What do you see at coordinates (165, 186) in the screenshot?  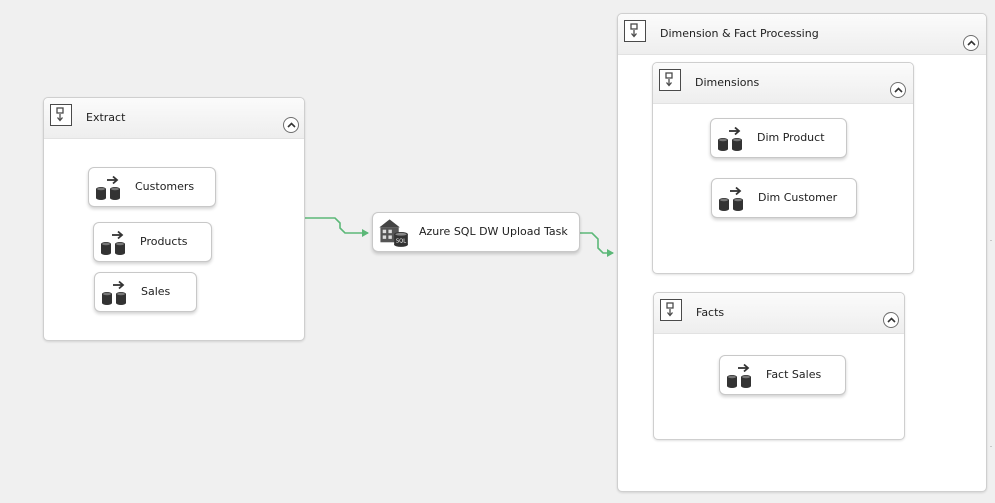 I see `task-label: Customers` at bounding box center [165, 186].